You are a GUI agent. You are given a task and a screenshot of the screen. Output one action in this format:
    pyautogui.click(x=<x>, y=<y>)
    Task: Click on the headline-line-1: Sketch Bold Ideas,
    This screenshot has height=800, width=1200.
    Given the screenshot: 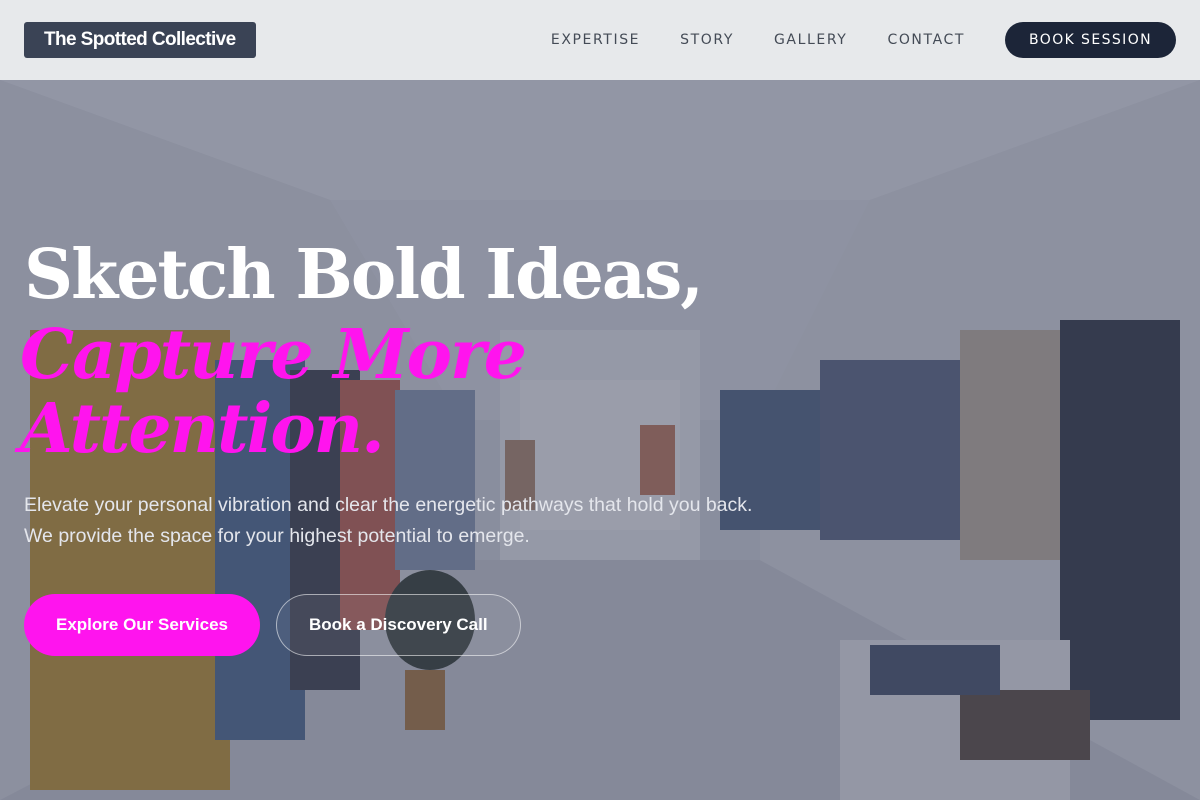 What is the action you would take?
    pyautogui.click(x=364, y=275)
    